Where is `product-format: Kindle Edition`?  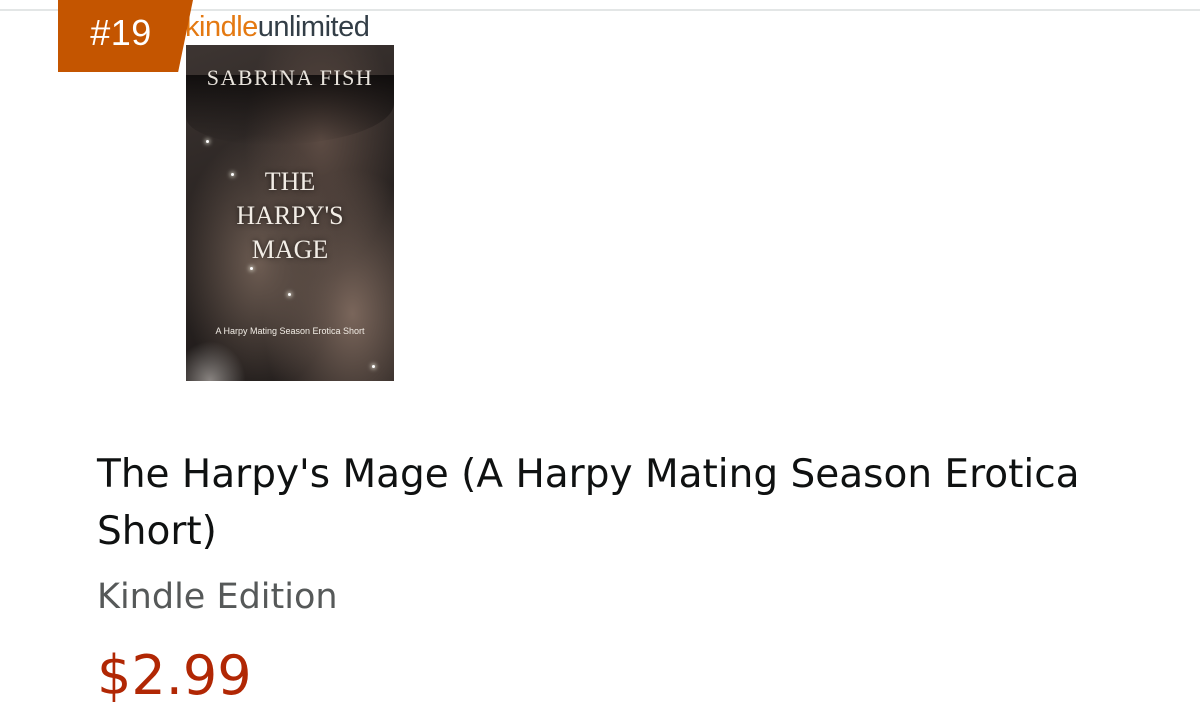 product-format: Kindle Edition is located at coordinates (217, 597).